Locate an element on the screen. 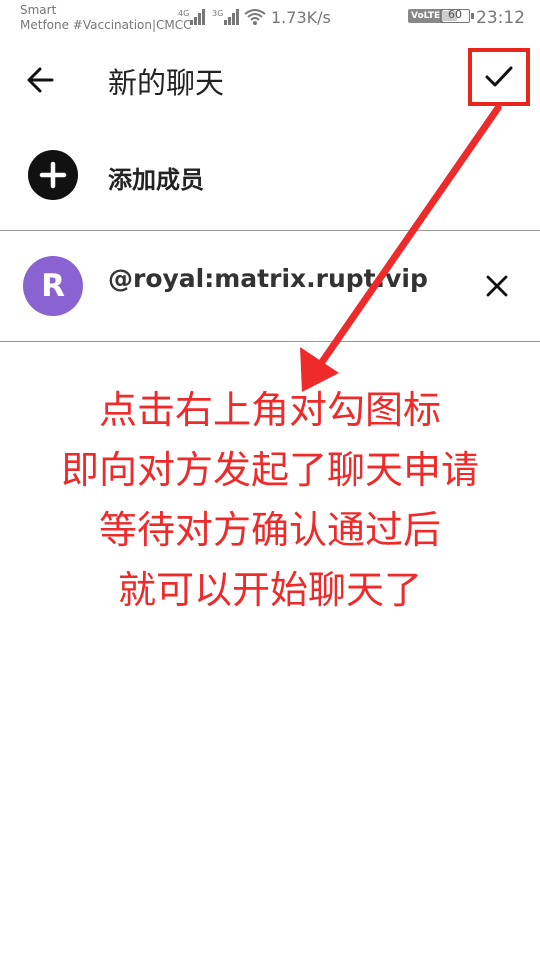 The height and width of the screenshot is (960, 540). annotation-line: 就可以开始聊天了 is located at coordinates (269, 590).